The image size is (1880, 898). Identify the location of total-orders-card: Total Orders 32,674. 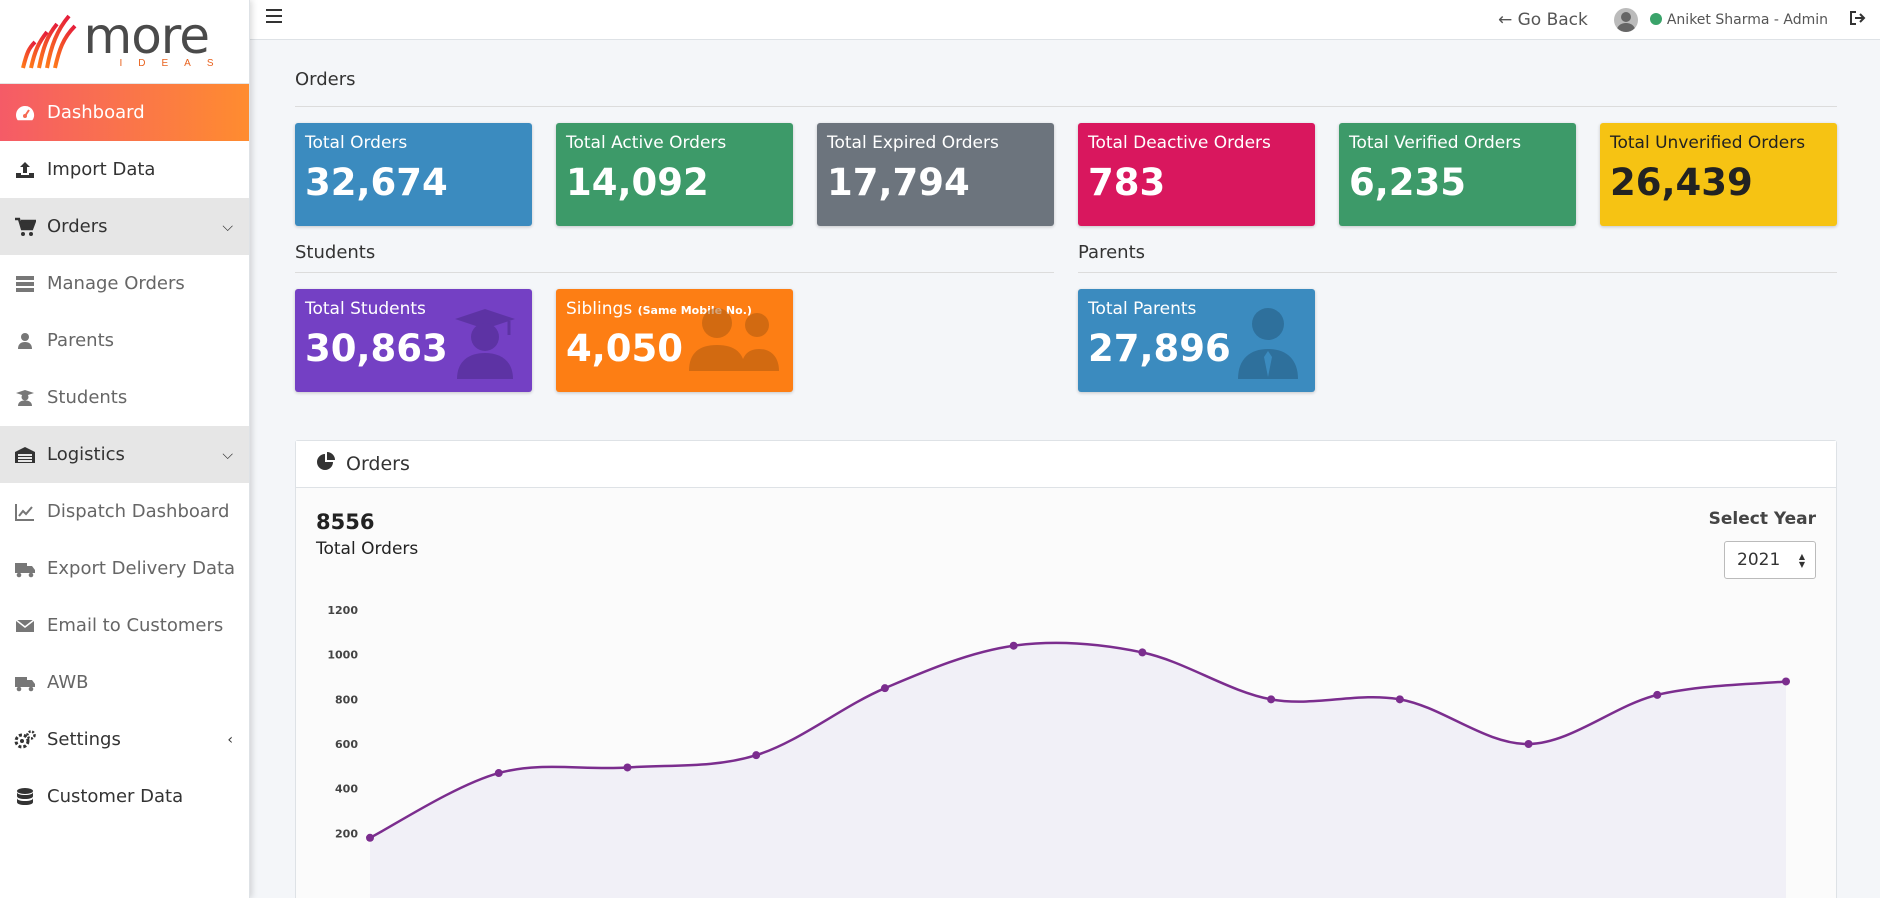
(413, 174).